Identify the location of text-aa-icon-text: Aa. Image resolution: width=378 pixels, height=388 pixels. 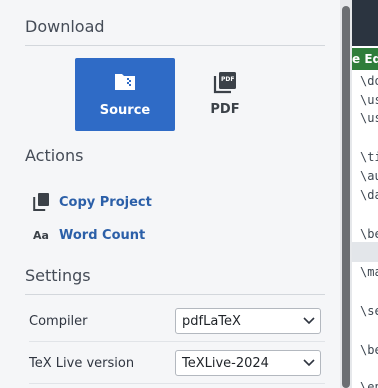
(41, 235).